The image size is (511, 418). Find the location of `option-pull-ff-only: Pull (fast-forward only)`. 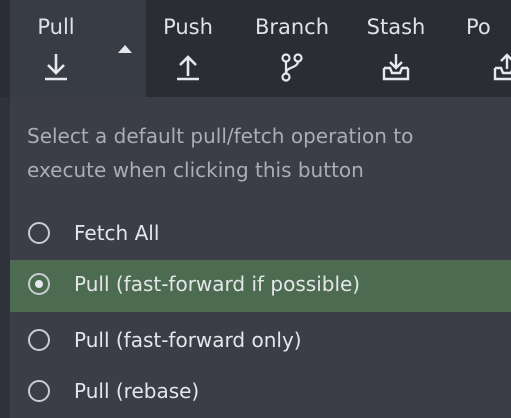

option-pull-ff-only: Pull (fast-forward only) is located at coordinates (260, 342).